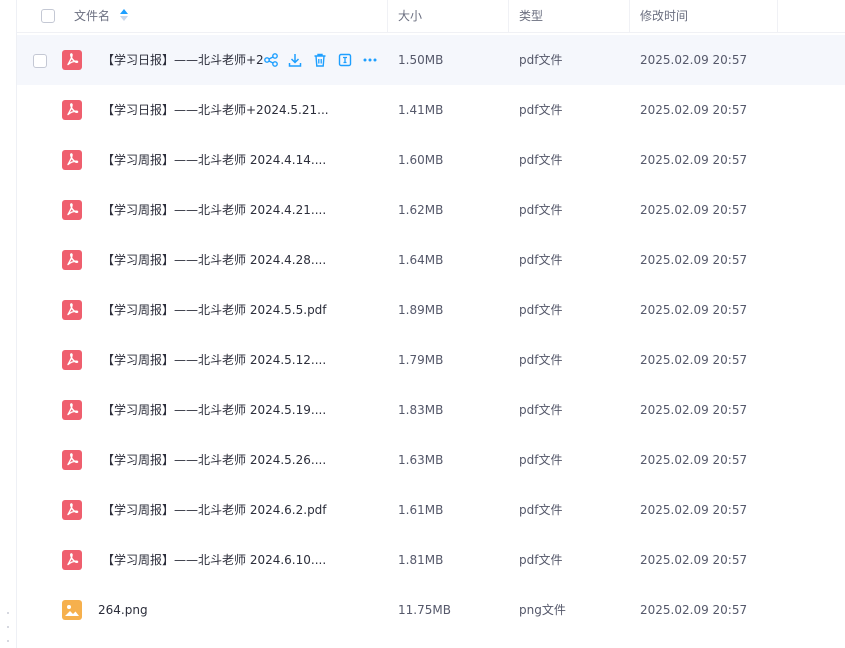  I want to click on file-size: 1.89MB, so click(421, 310).